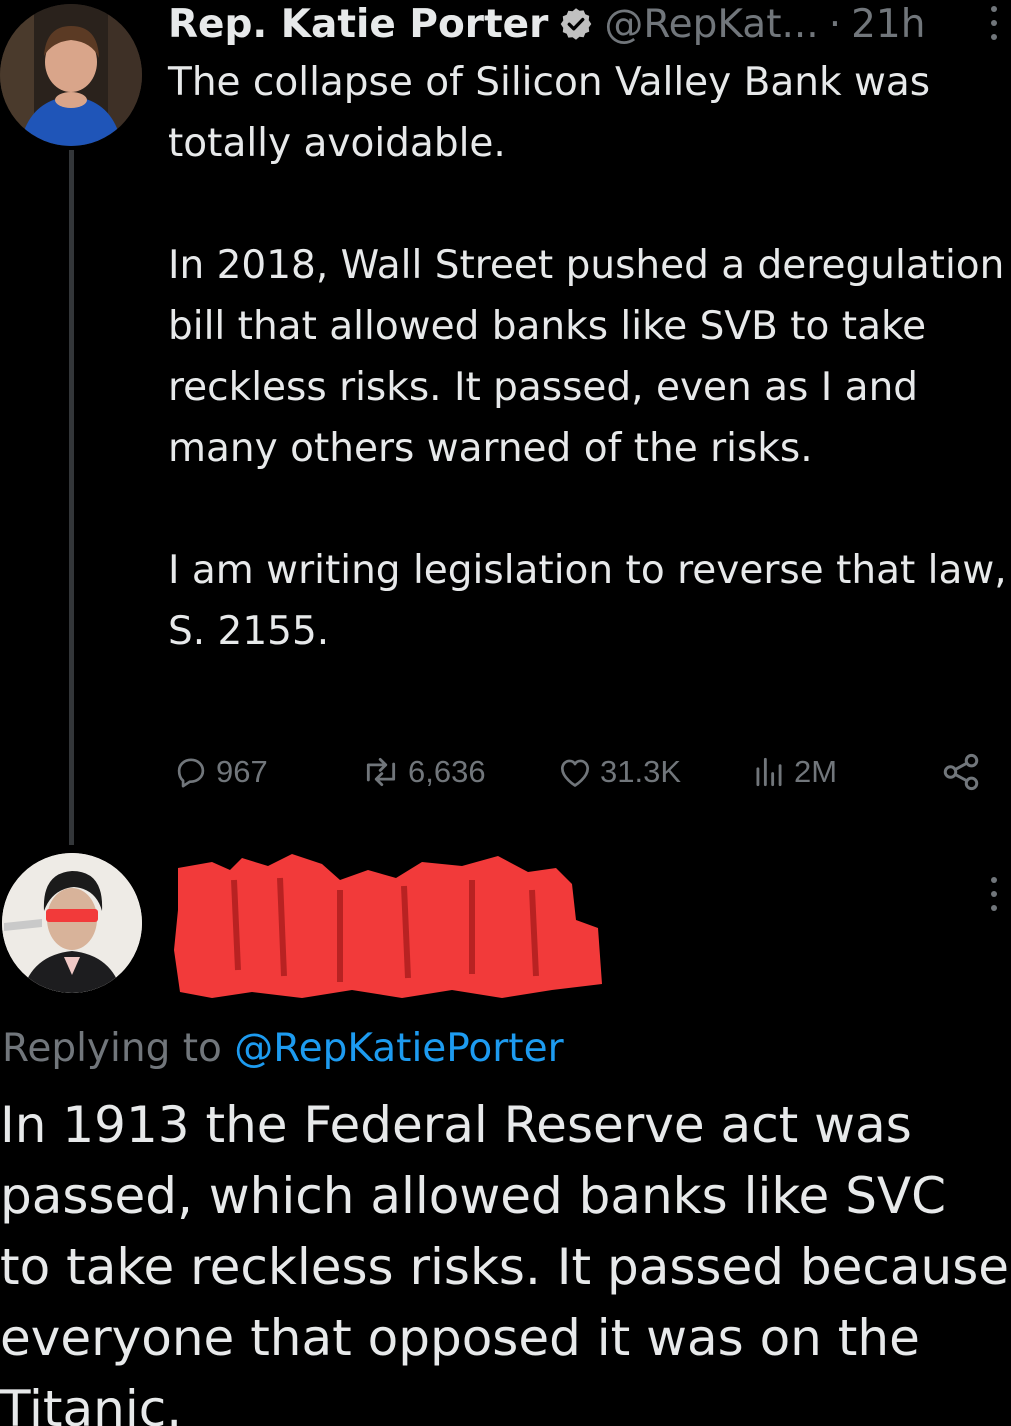 This screenshot has height=1426, width=1011. I want to click on thread-line, so click(71, 497).